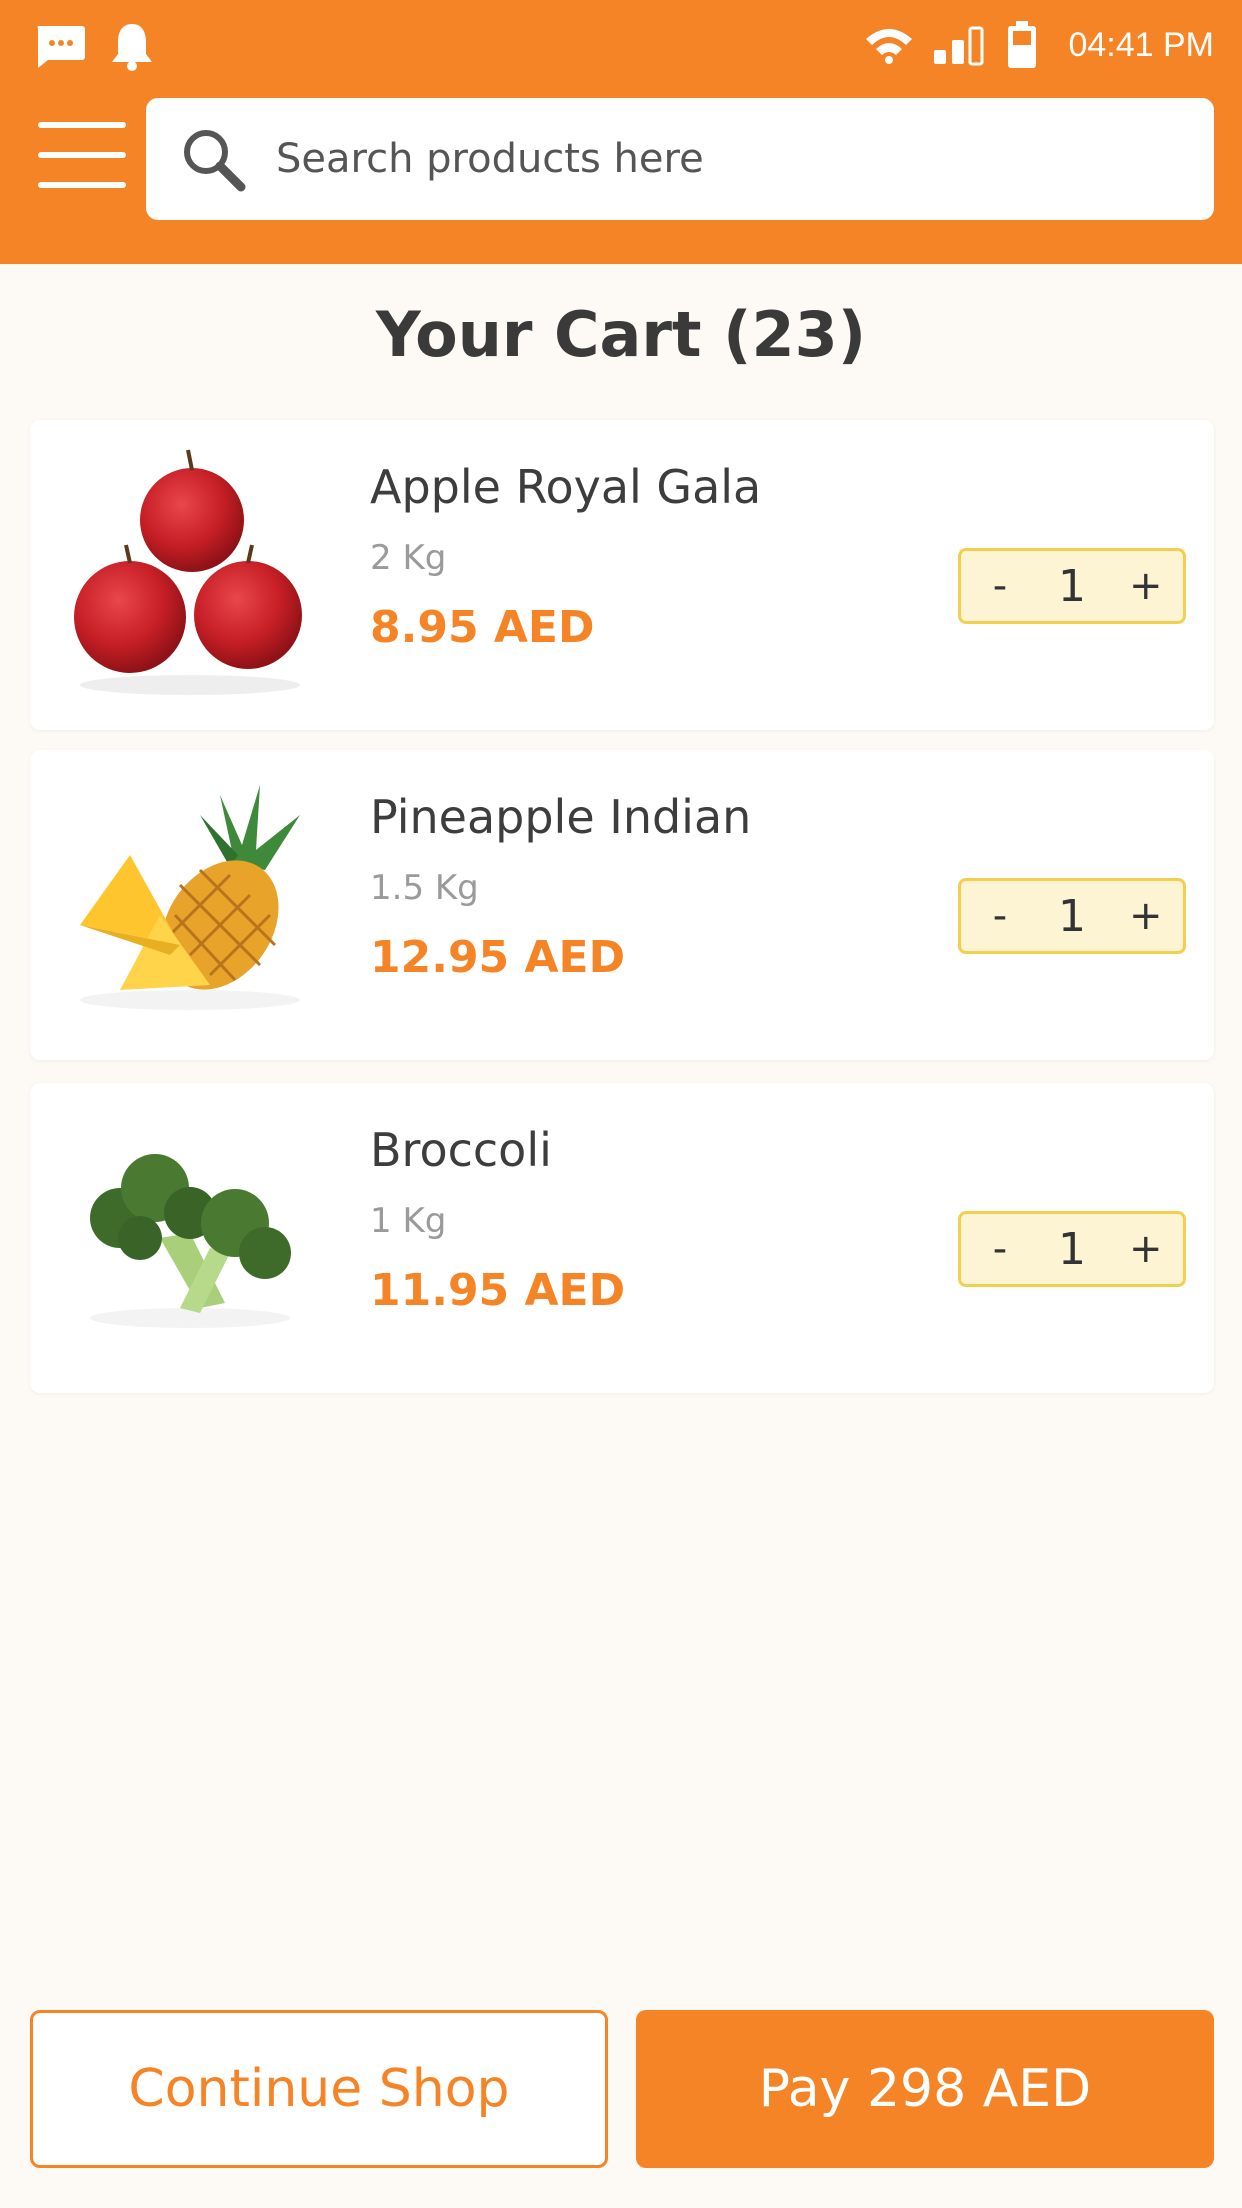  Describe the element at coordinates (925, 2089) in the screenshot. I see `pay-button: Pay 298 AED` at that location.